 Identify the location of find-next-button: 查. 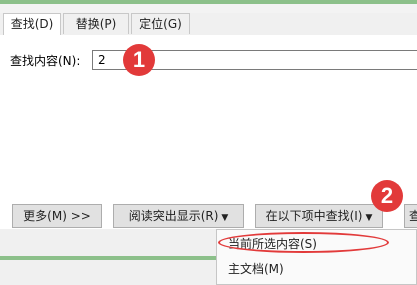
(410, 216).